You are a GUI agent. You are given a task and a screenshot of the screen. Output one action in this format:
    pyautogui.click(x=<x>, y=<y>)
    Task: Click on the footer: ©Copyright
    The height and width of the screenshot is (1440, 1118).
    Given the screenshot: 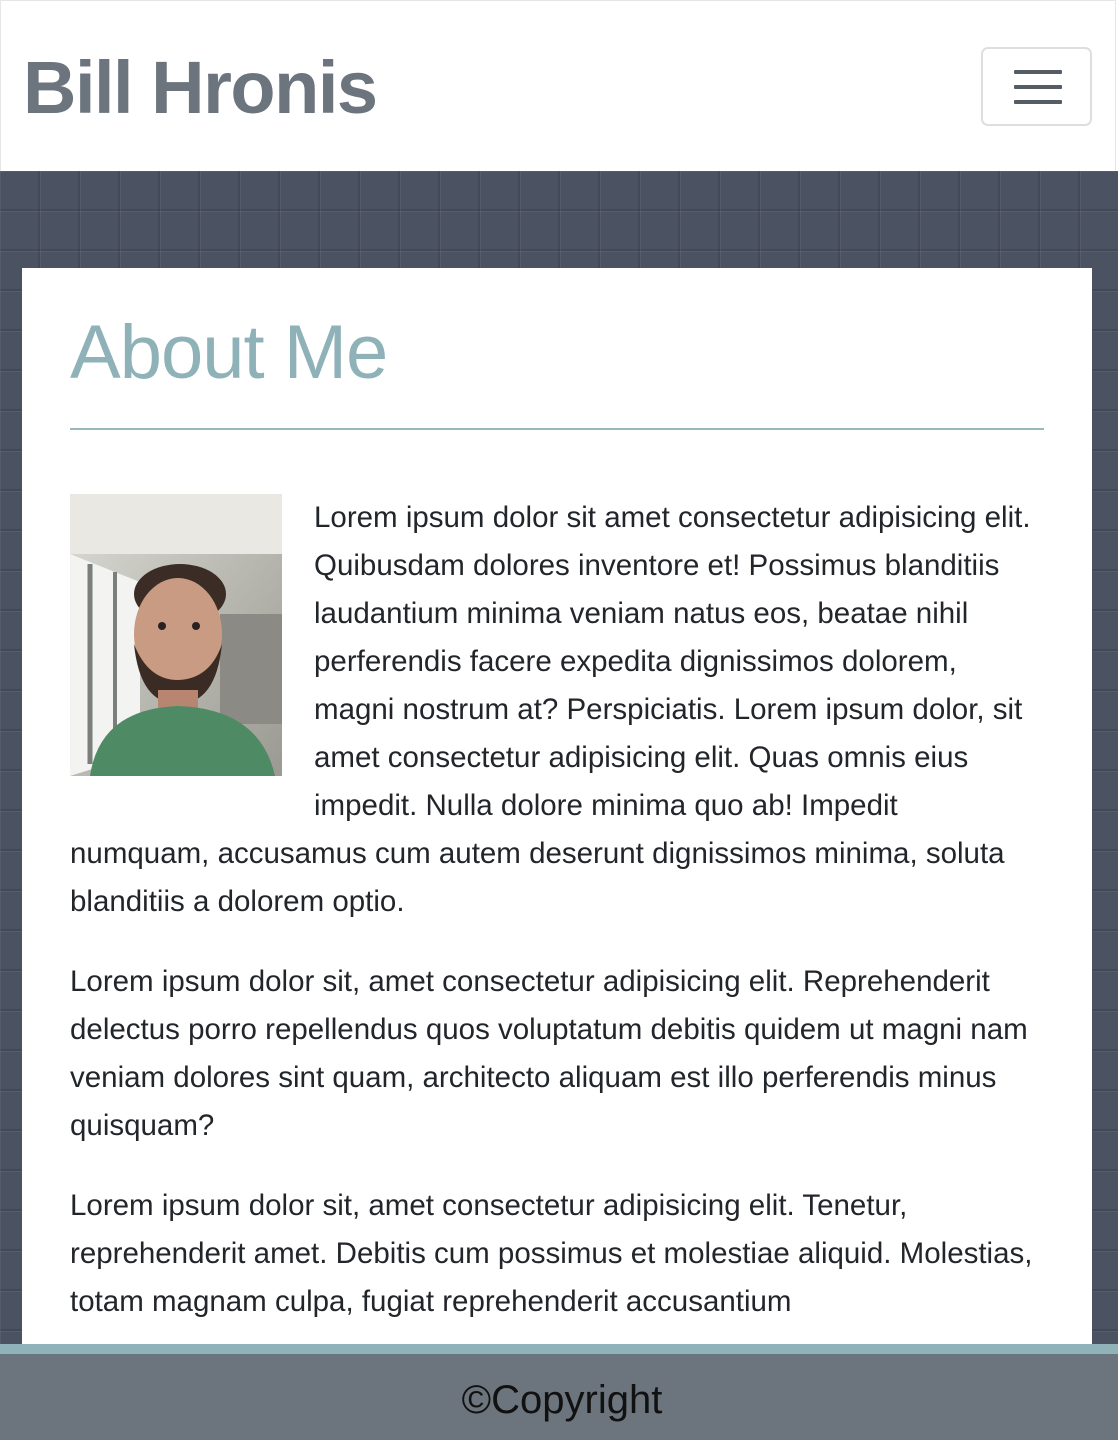 What is the action you would take?
    pyautogui.click(x=559, y=1397)
    